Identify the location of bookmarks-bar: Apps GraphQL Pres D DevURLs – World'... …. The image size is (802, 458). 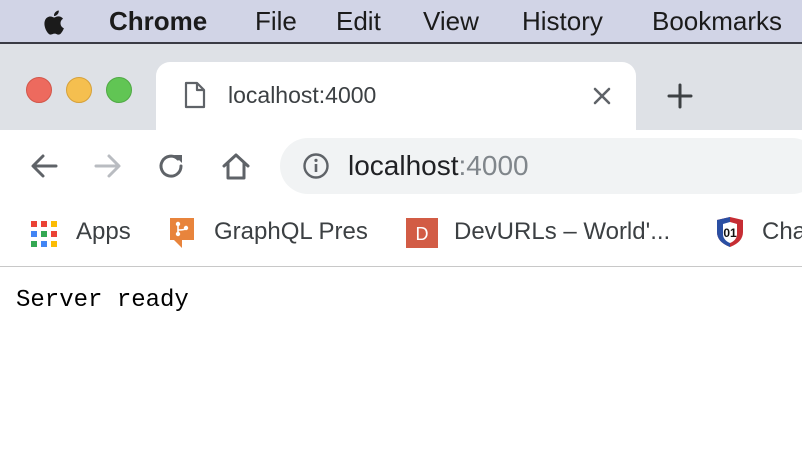
(401, 234).